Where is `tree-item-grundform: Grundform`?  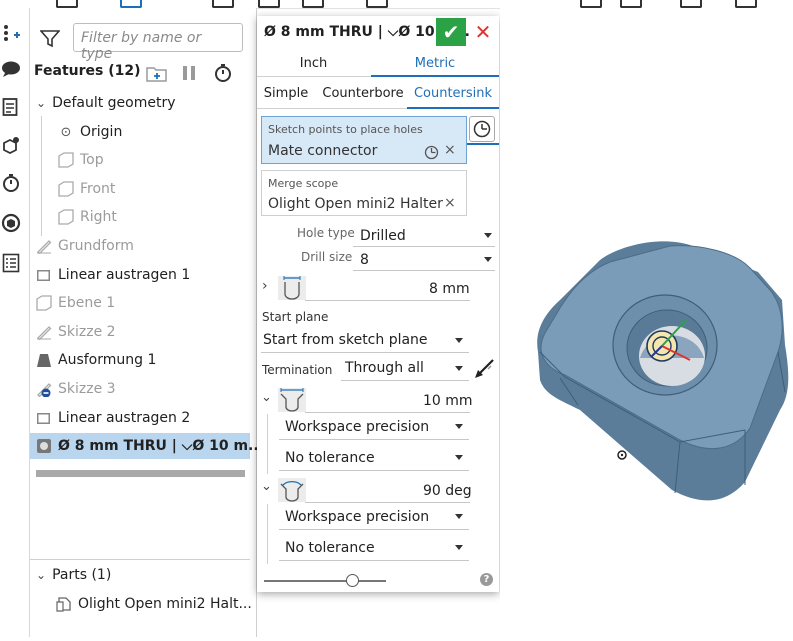 tree-item-grundform: Grundform is located at coordinates (143, 246).